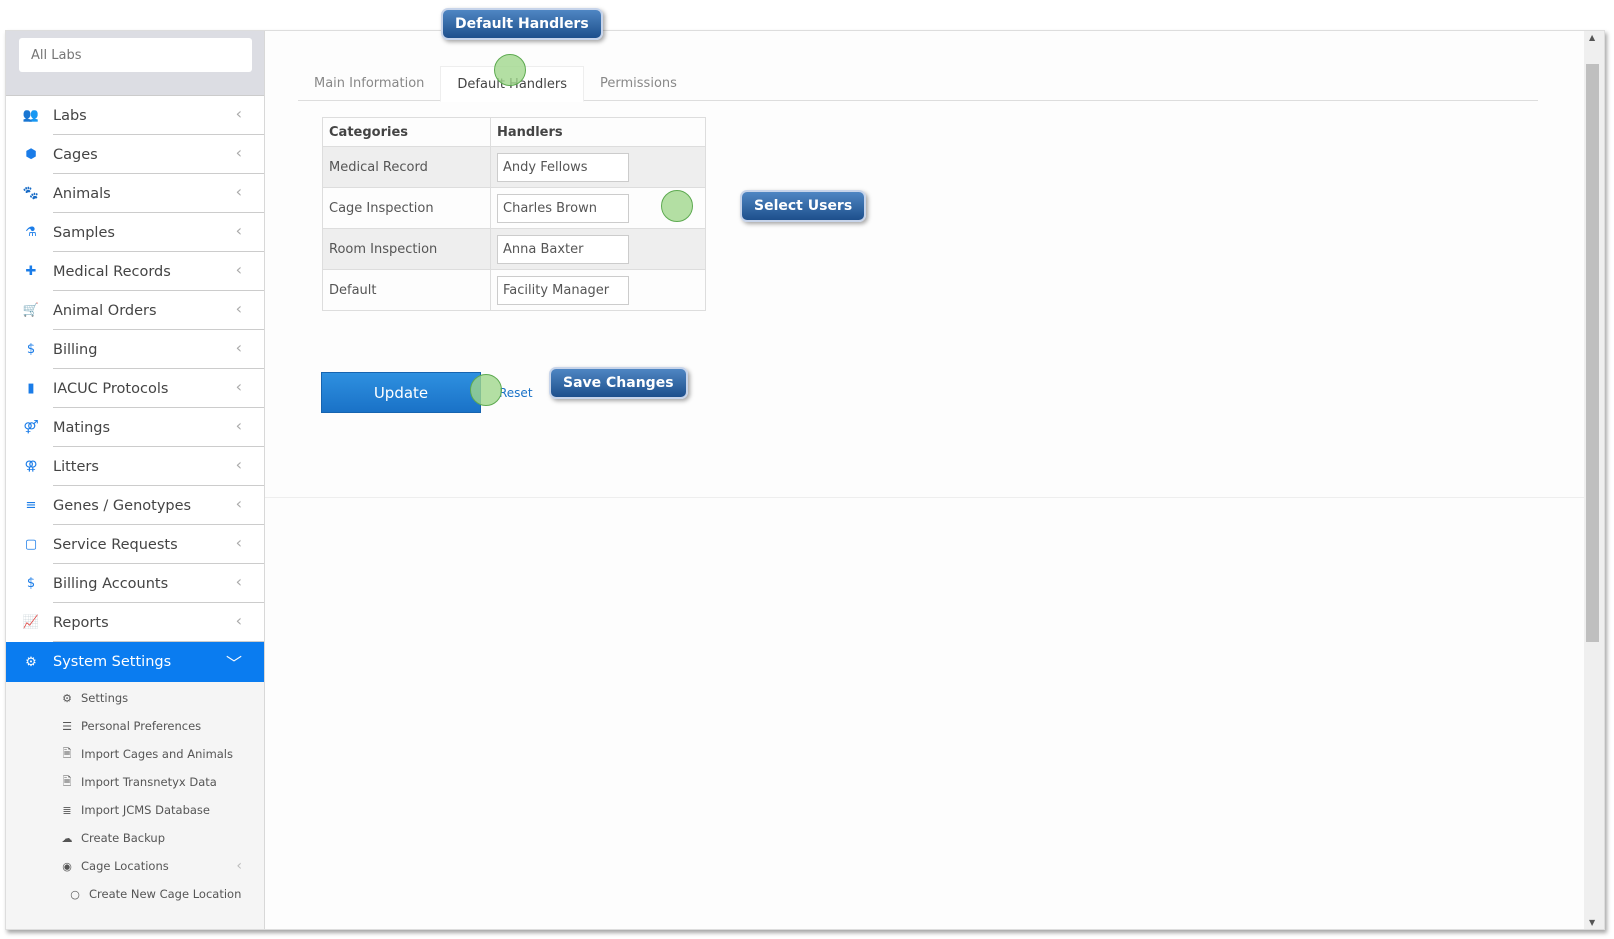 This screenshot has height=939, width=1614. What do you see at coordinates (141, 726) in the screenshot?
I see `submenu-item-label: Personal Preferences` at bounding box center [141, 726].